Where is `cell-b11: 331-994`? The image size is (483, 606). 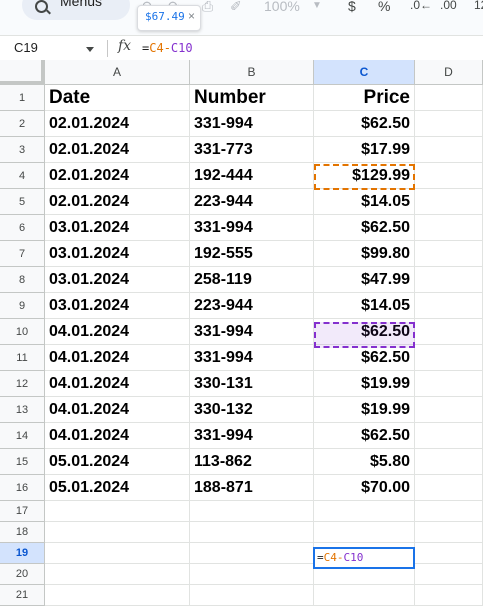 cell-b11: 331-994 is located at coordinates (252, 358).